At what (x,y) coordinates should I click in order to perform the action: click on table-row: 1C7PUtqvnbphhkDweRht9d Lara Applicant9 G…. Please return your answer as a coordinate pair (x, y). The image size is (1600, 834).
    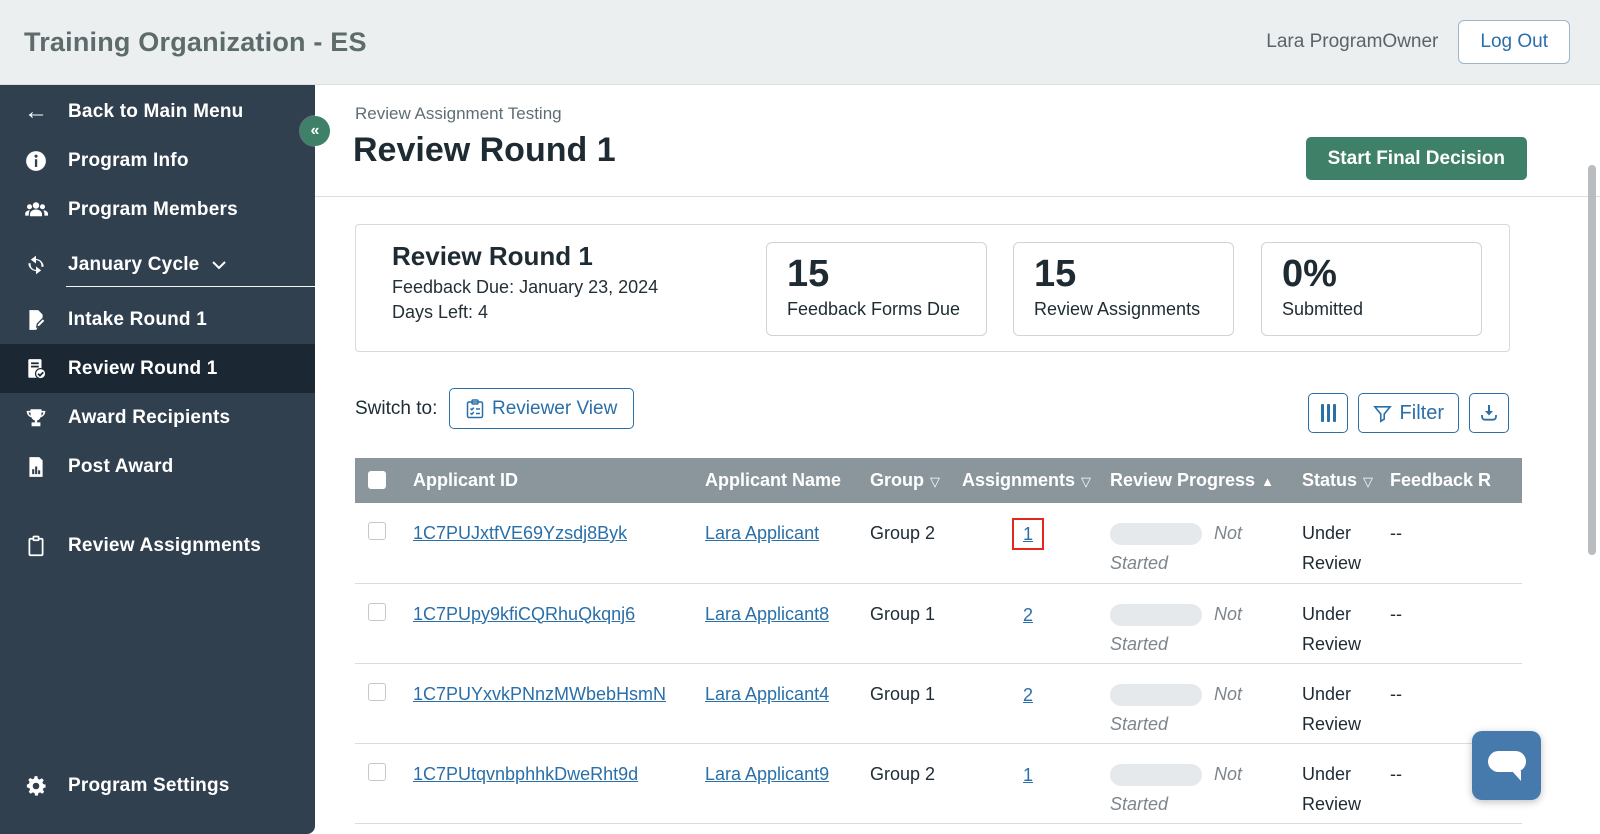
    Looking at the image, I should click on (938, 783).